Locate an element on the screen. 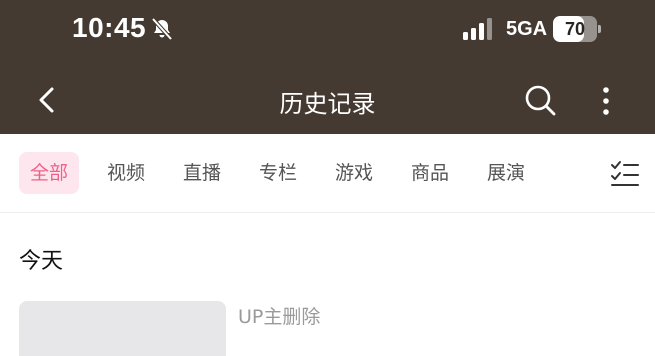 This screenshot has width=655, height=356. history-item-status: UP主删除 is located at coordinates (279, 315).